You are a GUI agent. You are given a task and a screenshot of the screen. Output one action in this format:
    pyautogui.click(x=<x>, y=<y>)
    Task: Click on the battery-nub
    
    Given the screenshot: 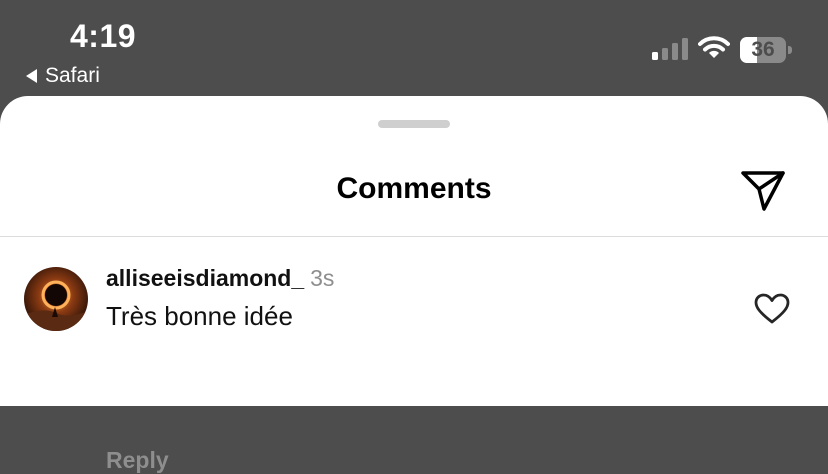 What is the action you would take?
    pyautogui.click(x=790, y=50)
    